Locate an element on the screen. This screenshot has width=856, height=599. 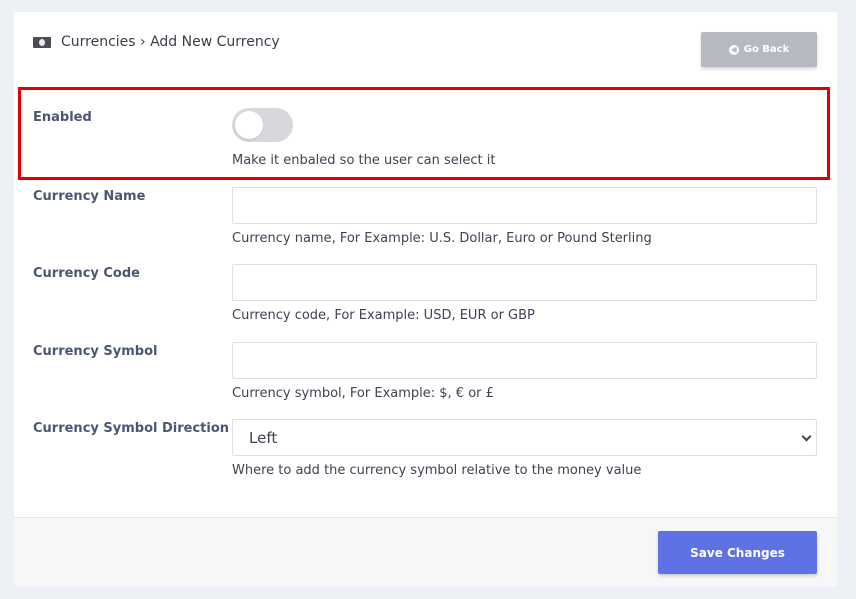
money-icon is located at coordinates (42, 42).